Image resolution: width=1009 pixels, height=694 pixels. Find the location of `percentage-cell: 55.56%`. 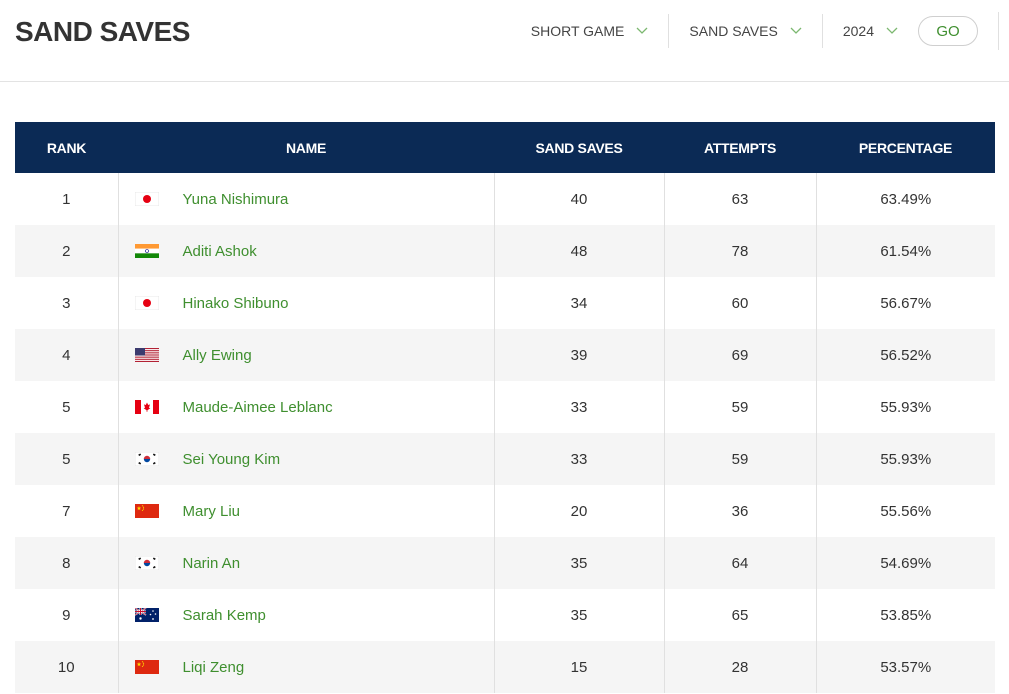

percentage-cell: 55.56% is located at coordinates (906, 511).